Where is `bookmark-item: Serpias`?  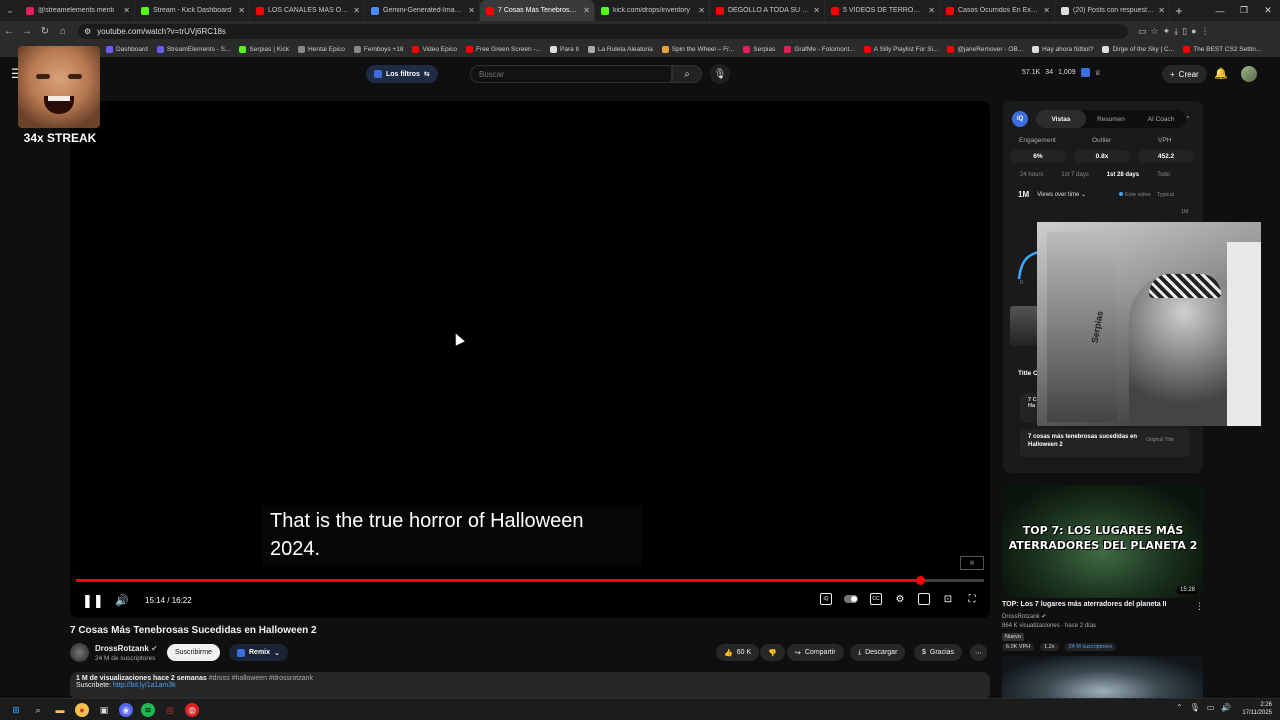
bookmark-item: Serpias is located at coordinates (759, 49).